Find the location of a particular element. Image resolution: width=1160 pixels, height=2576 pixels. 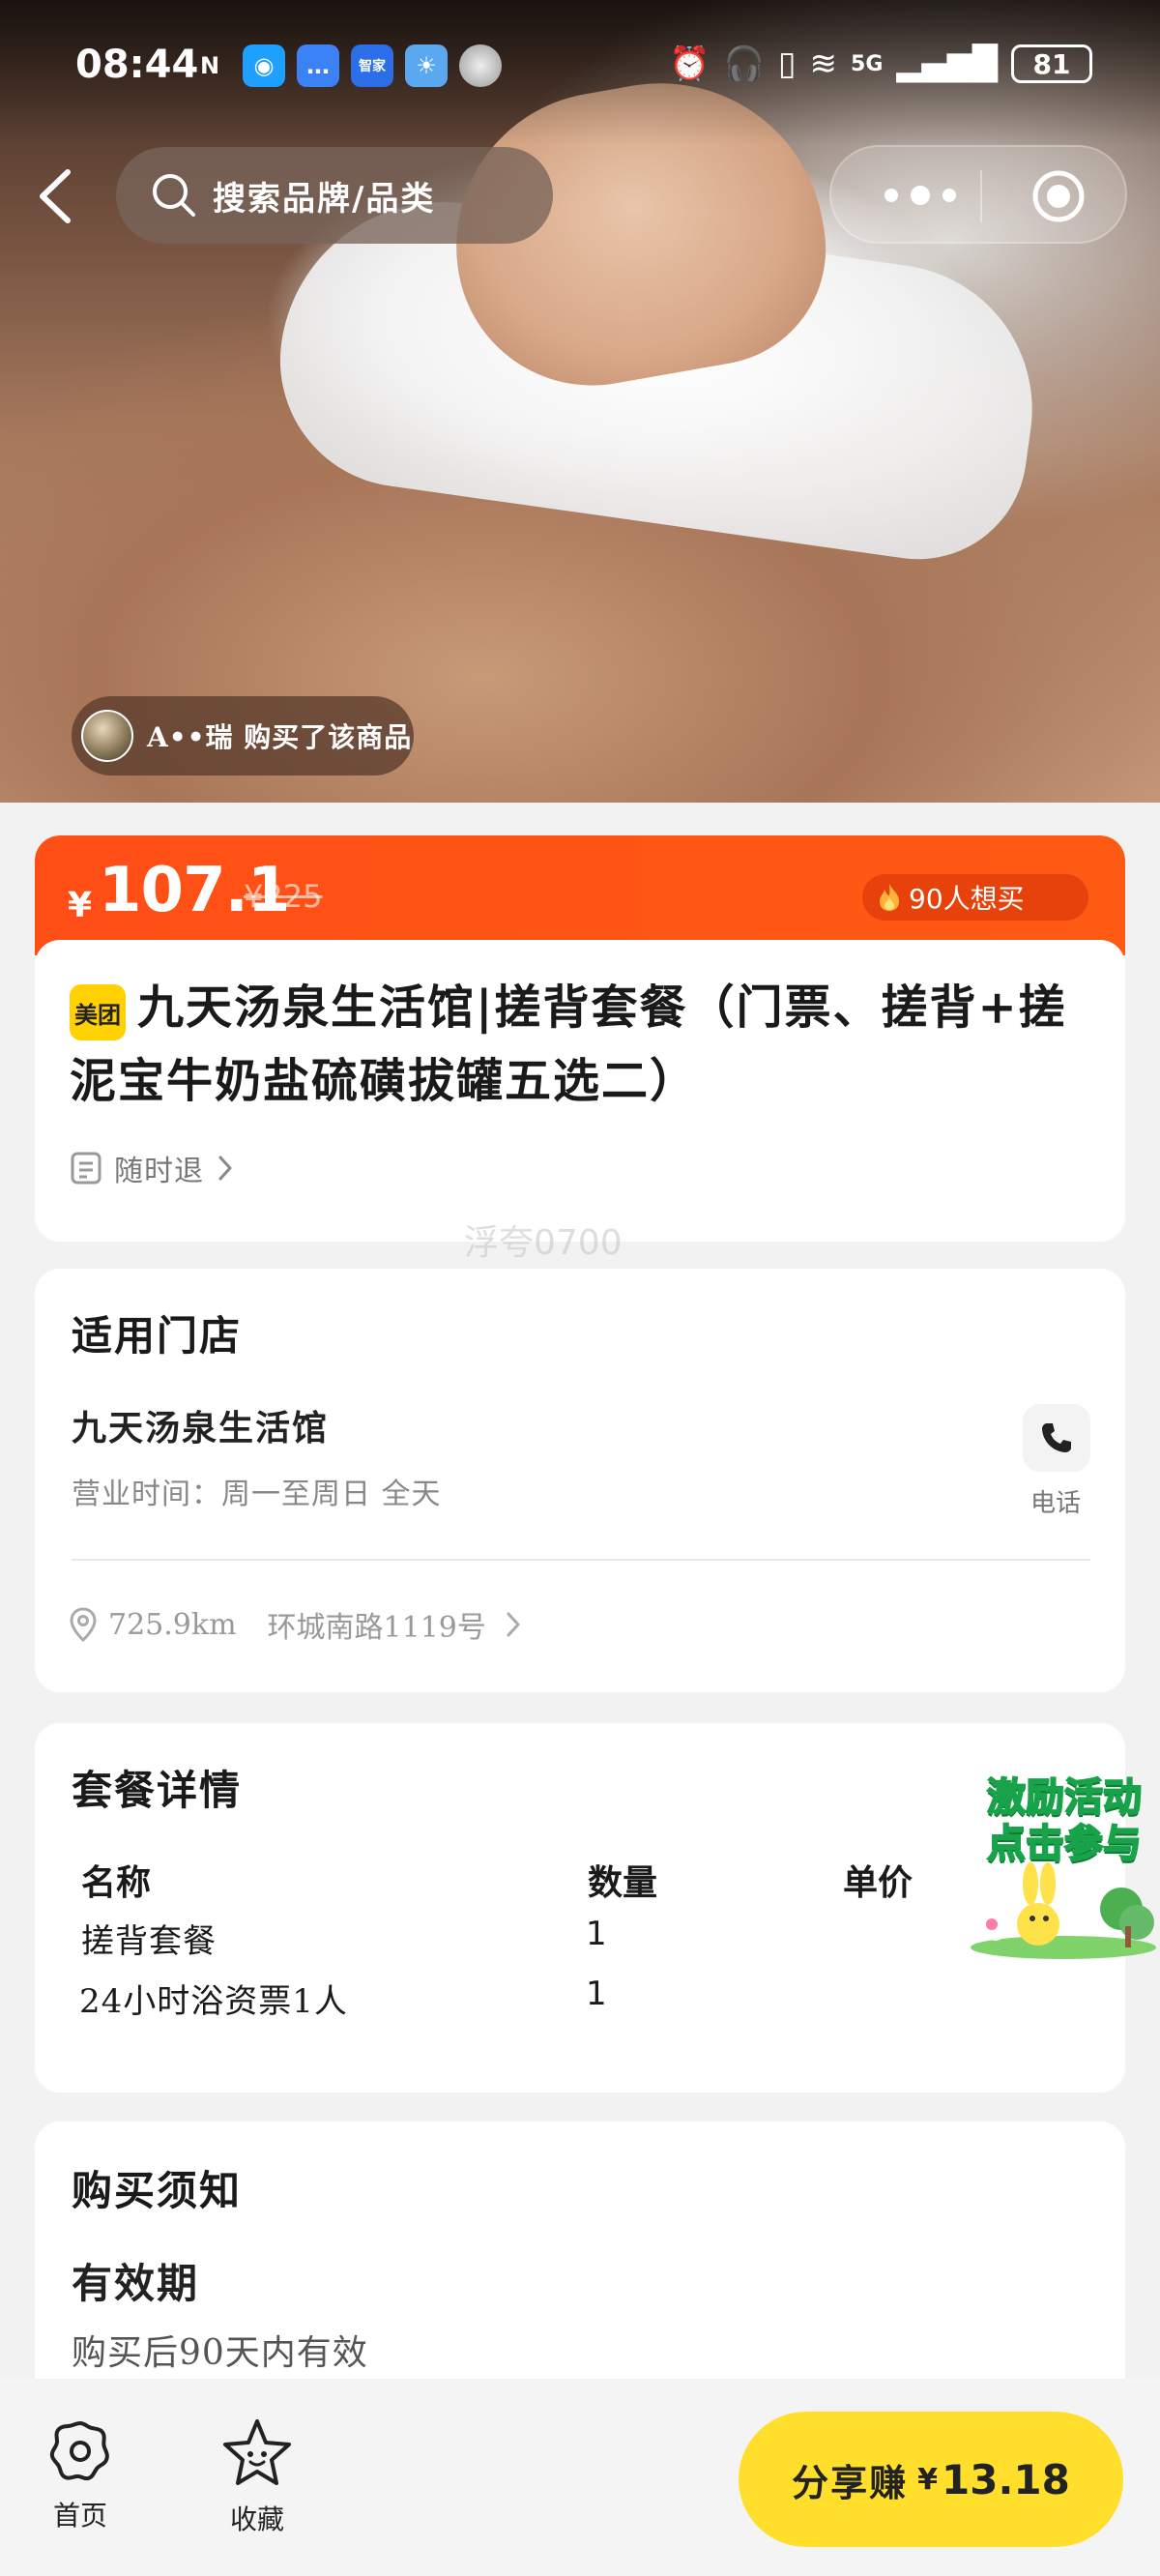

want-count-badge: 90人想买 is located at coordinates (975, 897).